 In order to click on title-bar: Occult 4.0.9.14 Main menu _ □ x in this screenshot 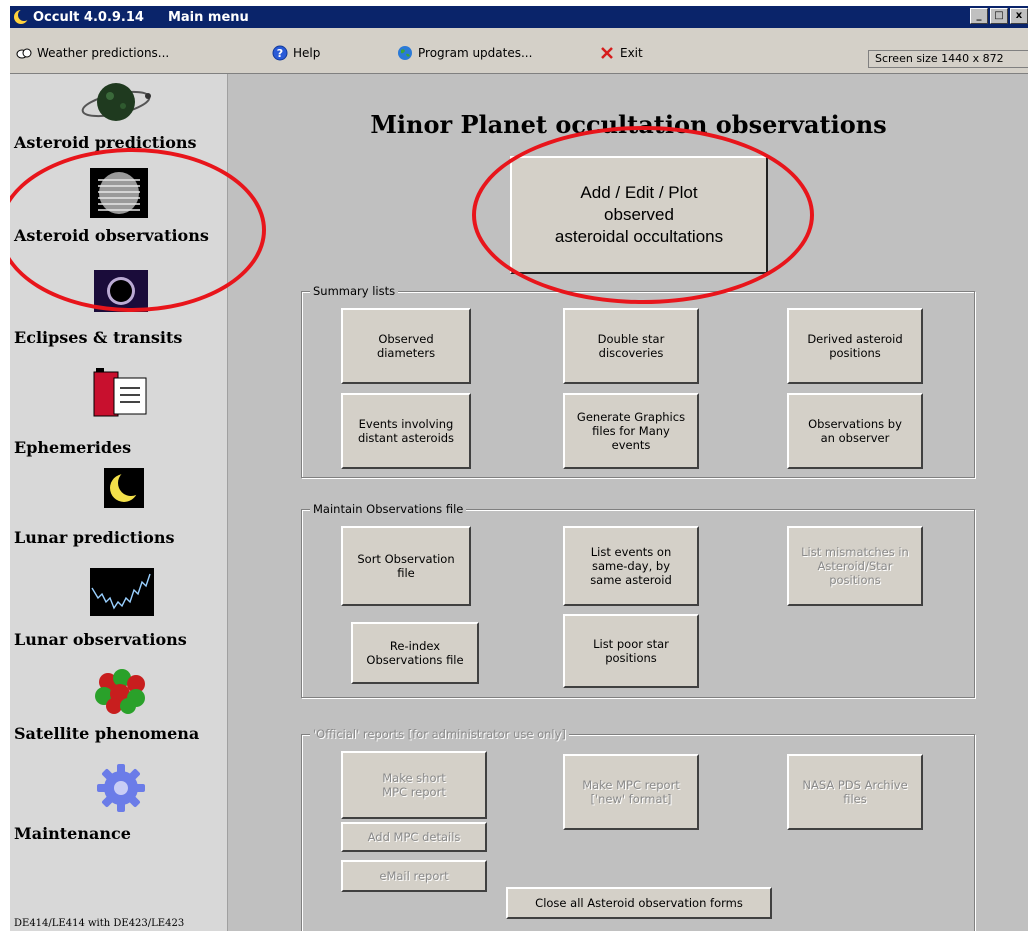, I will do `click(519, 17)`.